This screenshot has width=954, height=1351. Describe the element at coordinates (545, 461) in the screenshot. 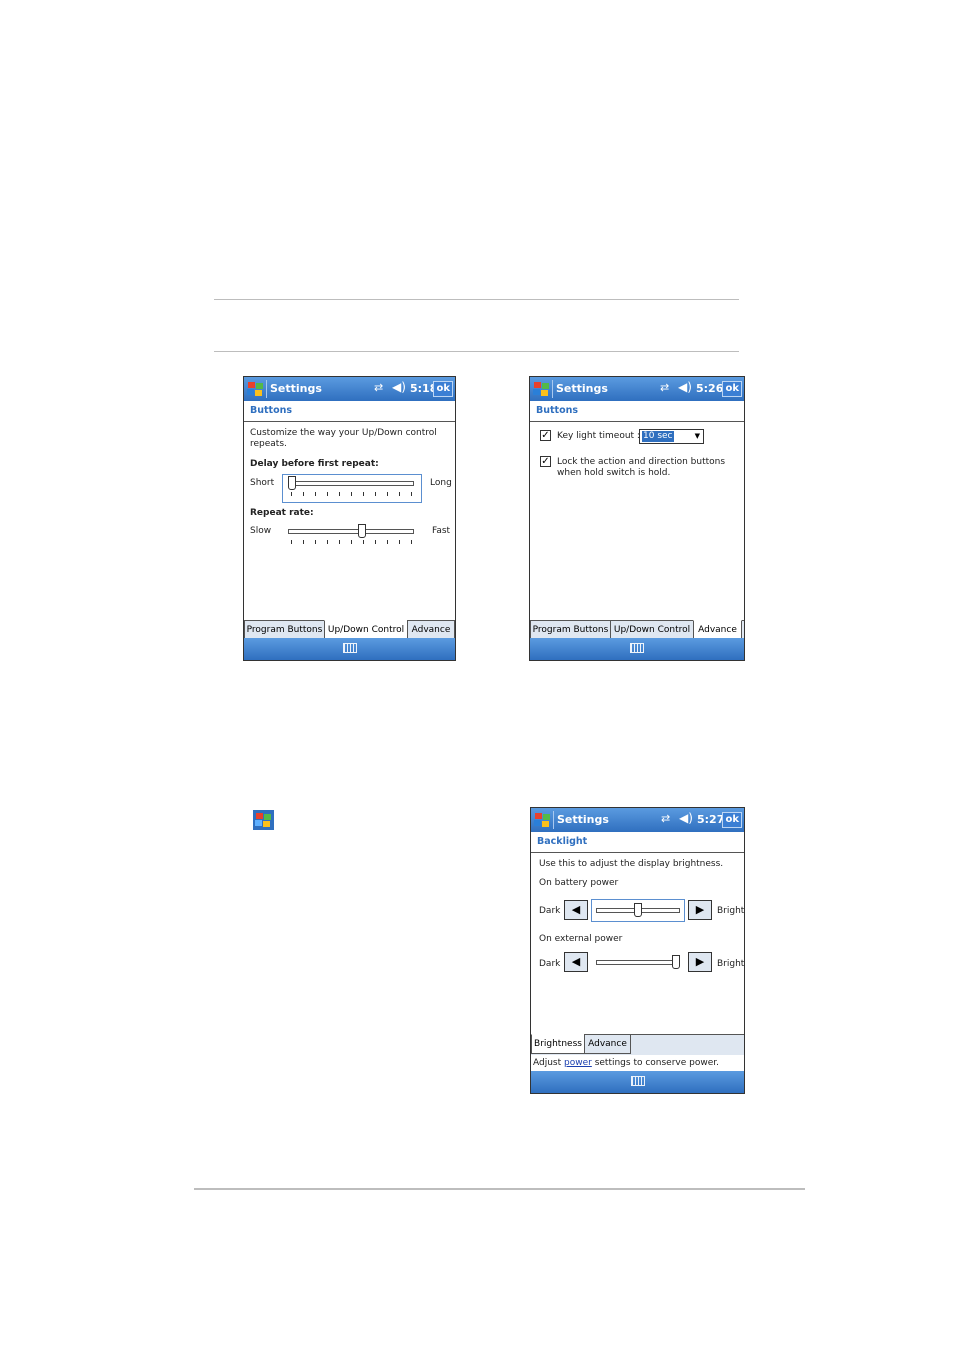

I see `lock-buttons-checkbox: ✓` at that location.